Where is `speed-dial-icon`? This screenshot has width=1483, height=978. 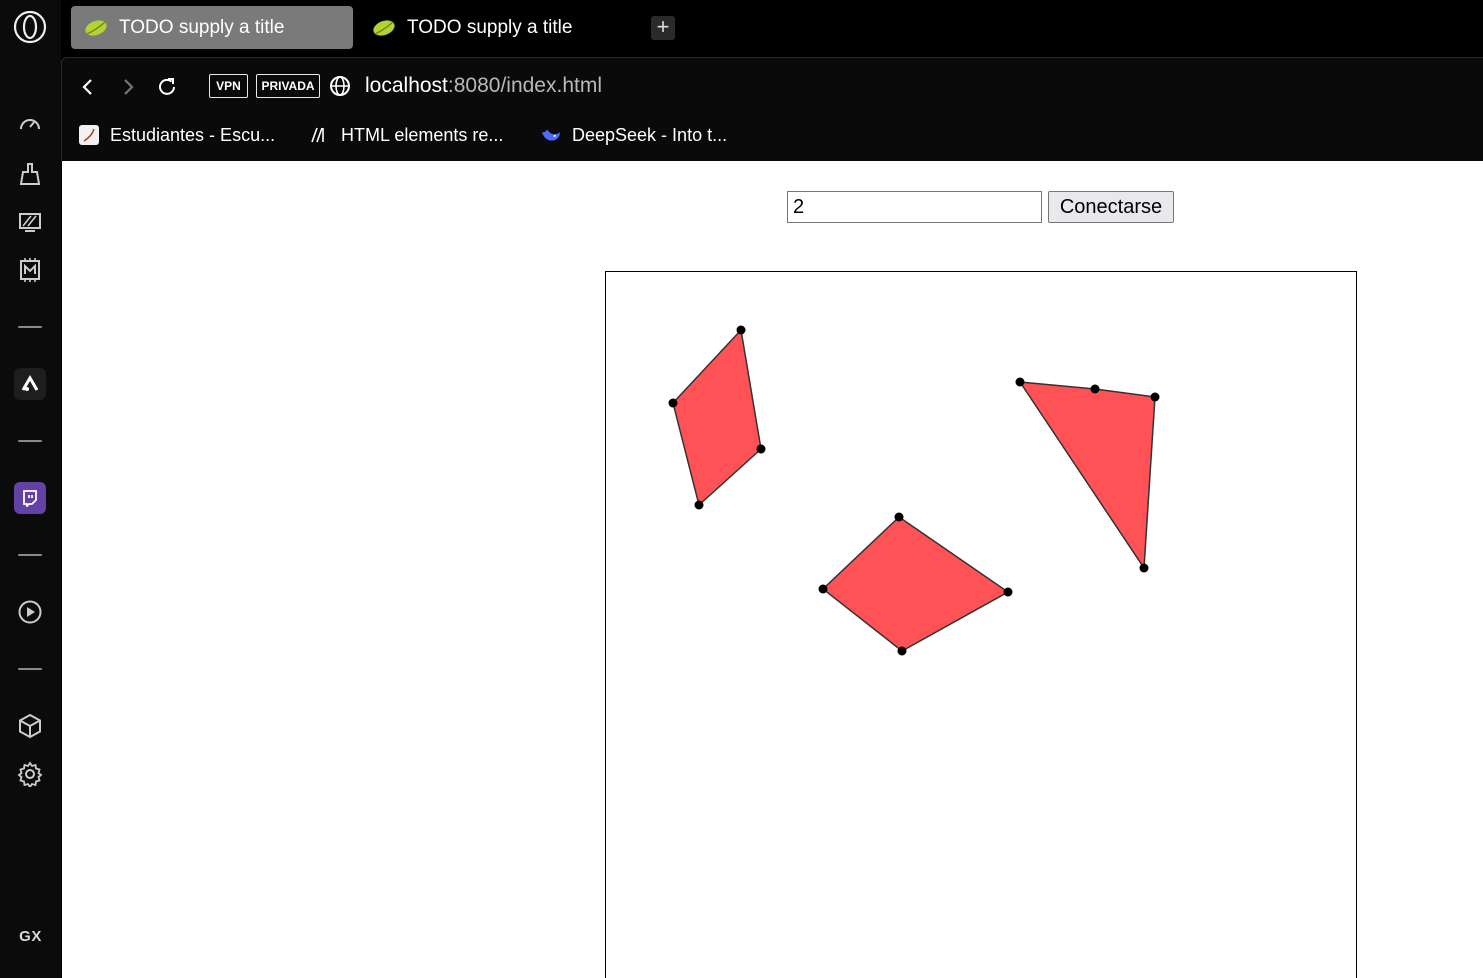
speed-dial-icon is located at coordinates (30, 125).